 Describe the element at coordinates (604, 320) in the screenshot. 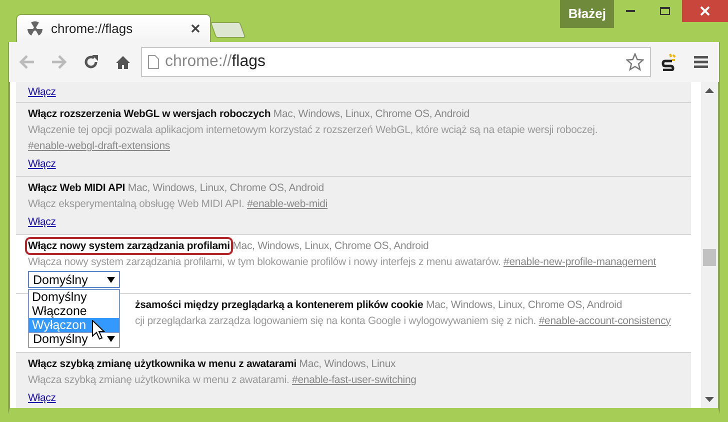

I see `experiment-anchor-link: #enable-account-consistency` at that location.